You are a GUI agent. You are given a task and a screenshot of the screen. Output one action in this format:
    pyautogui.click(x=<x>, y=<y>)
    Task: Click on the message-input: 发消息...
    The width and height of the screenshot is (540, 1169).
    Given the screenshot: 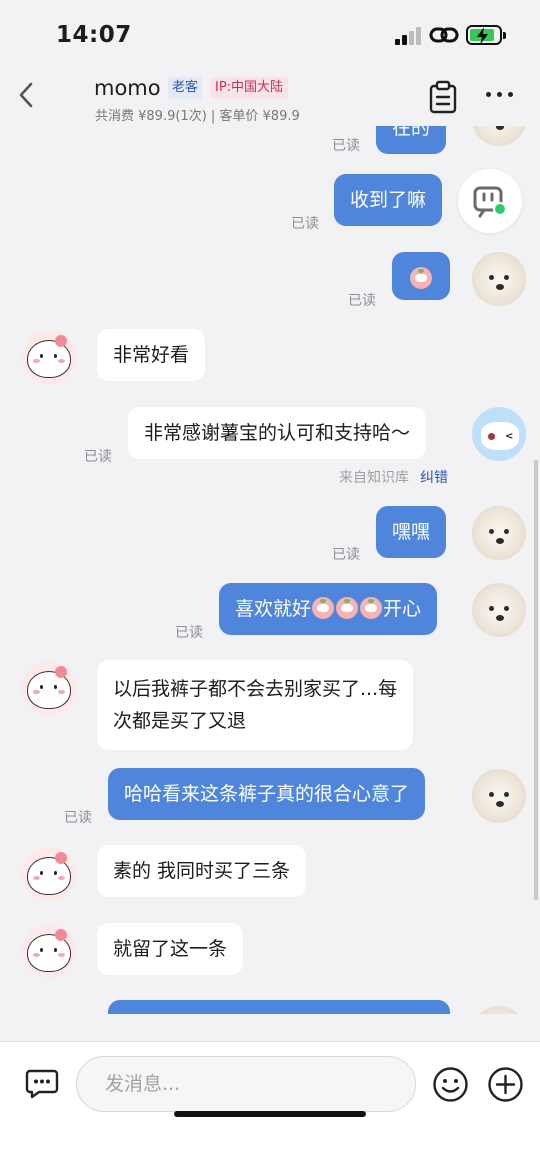 What is the action you would take?
    pyautogui.click(x=246, y=1084)
    